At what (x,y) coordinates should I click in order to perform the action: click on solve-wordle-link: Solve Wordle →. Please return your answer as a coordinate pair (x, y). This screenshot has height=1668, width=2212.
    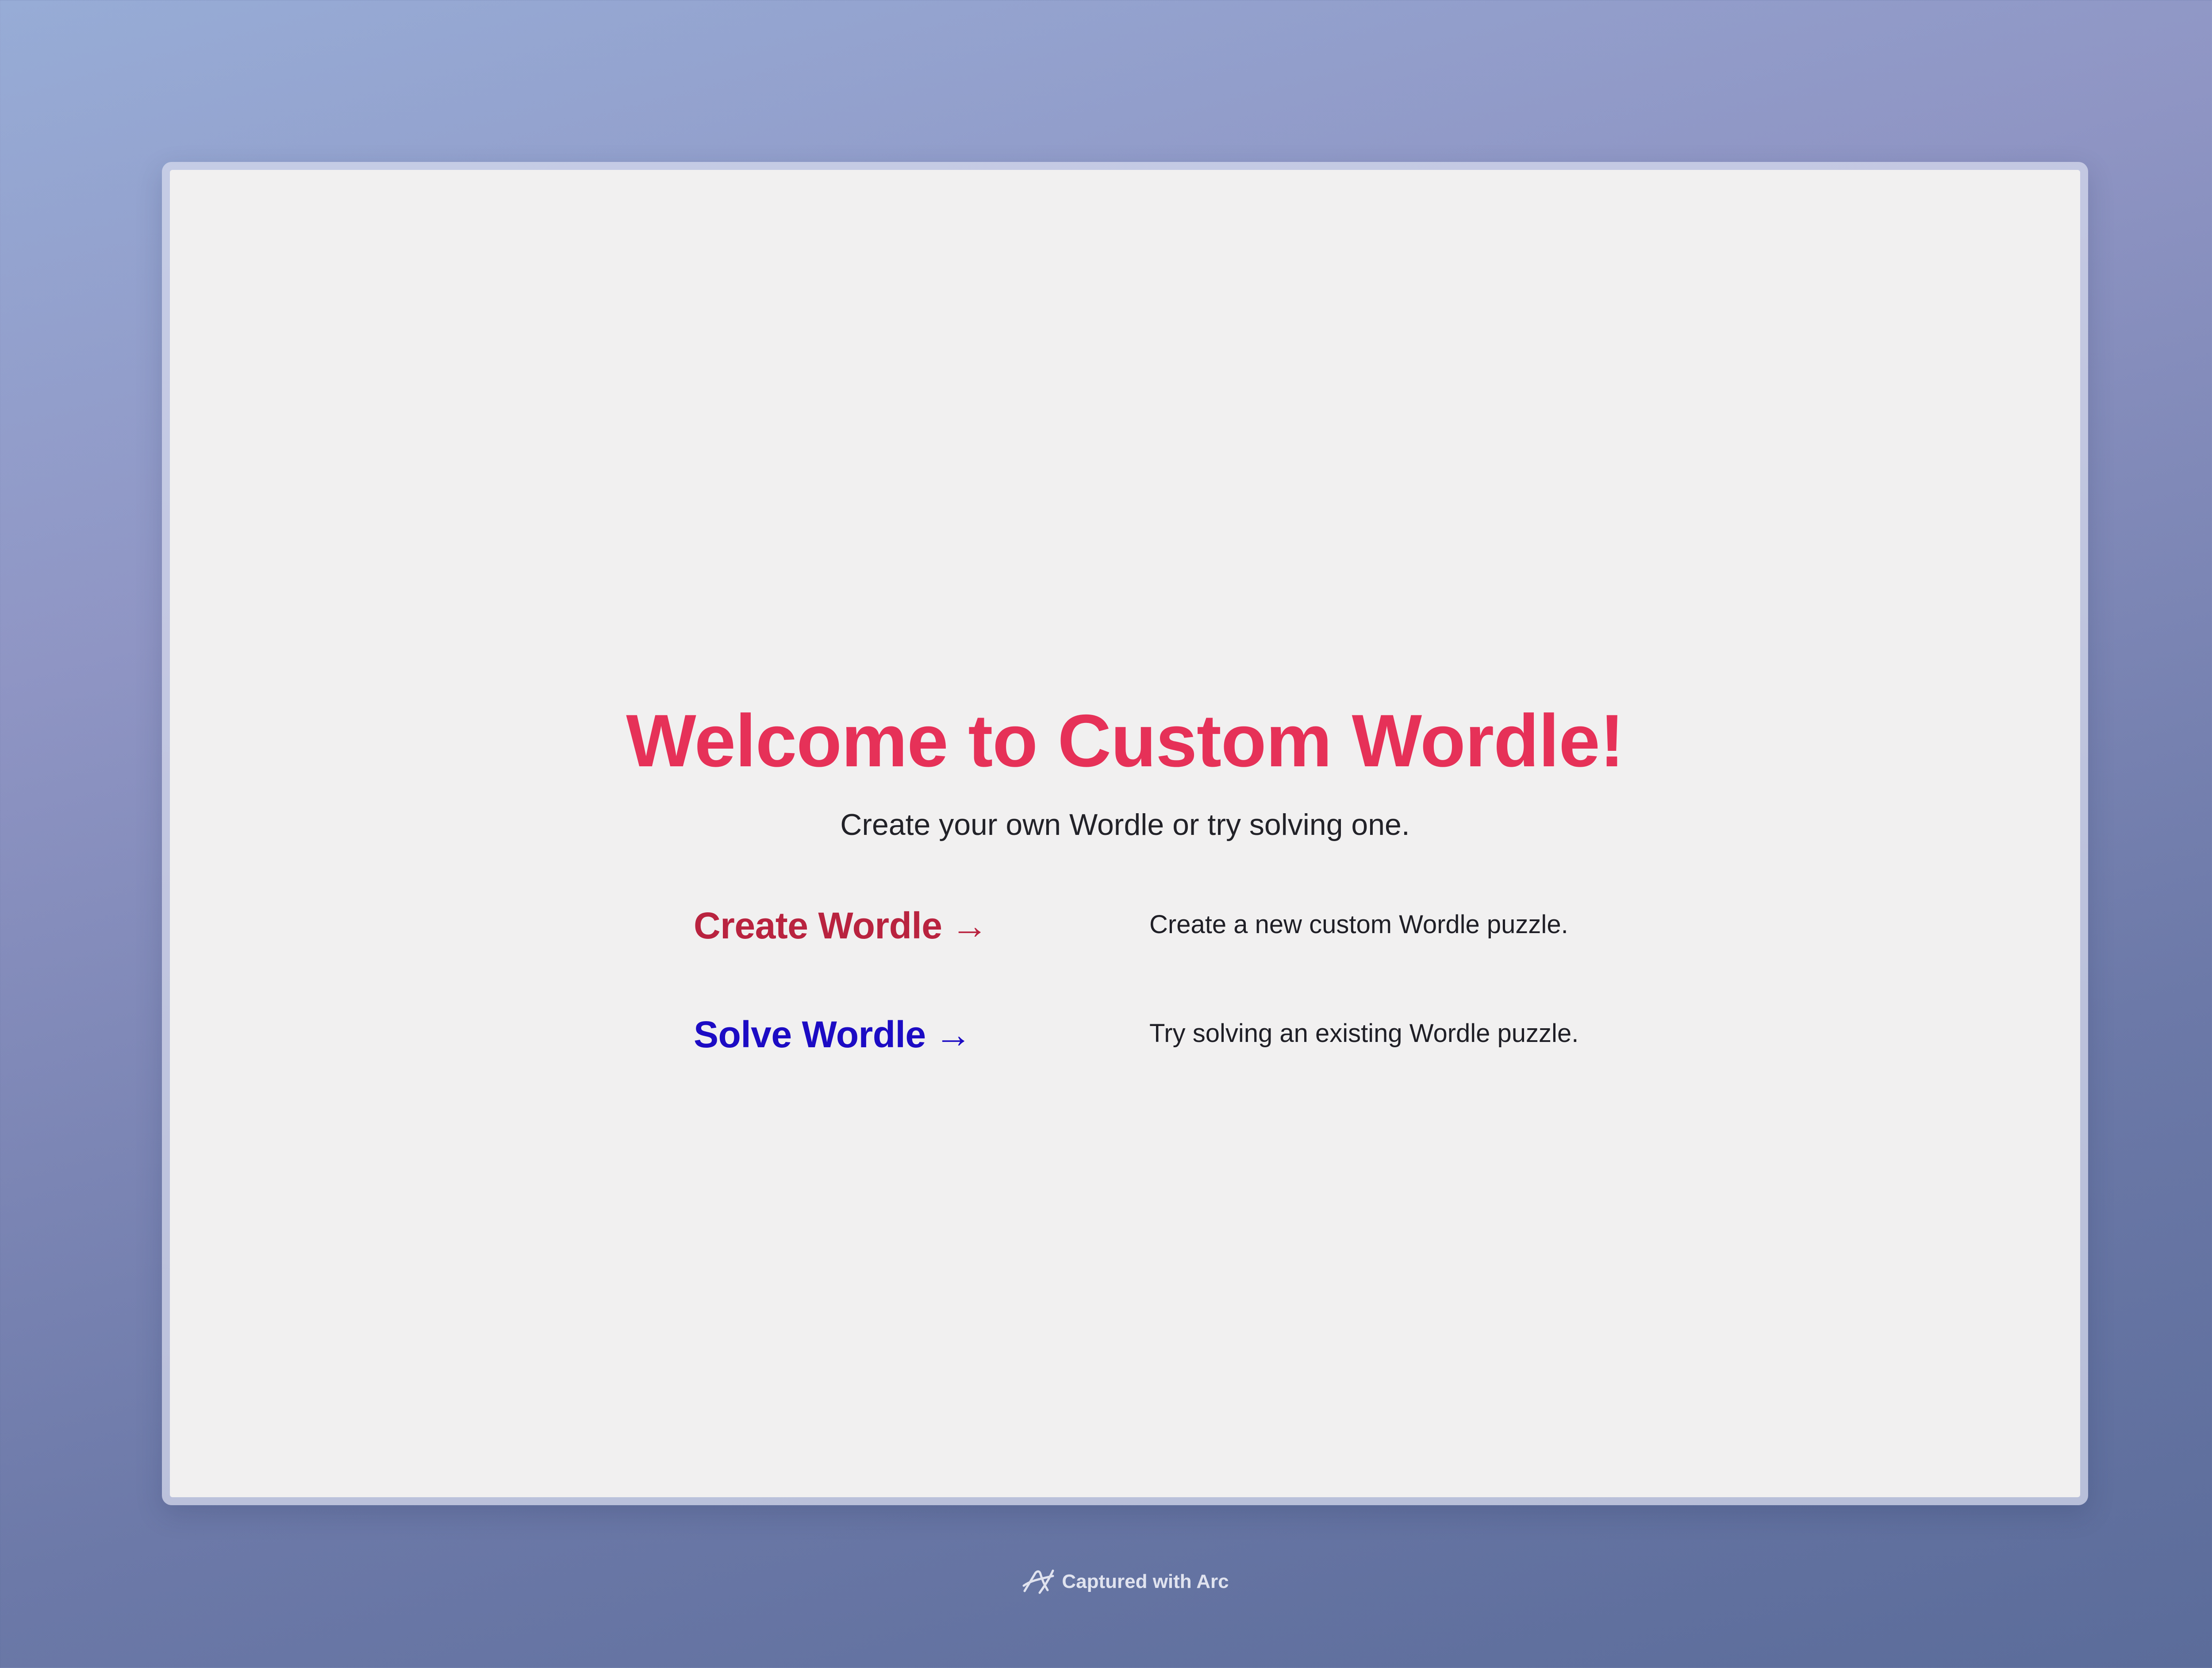
    Looking at the image, I should click on (833, 1034).